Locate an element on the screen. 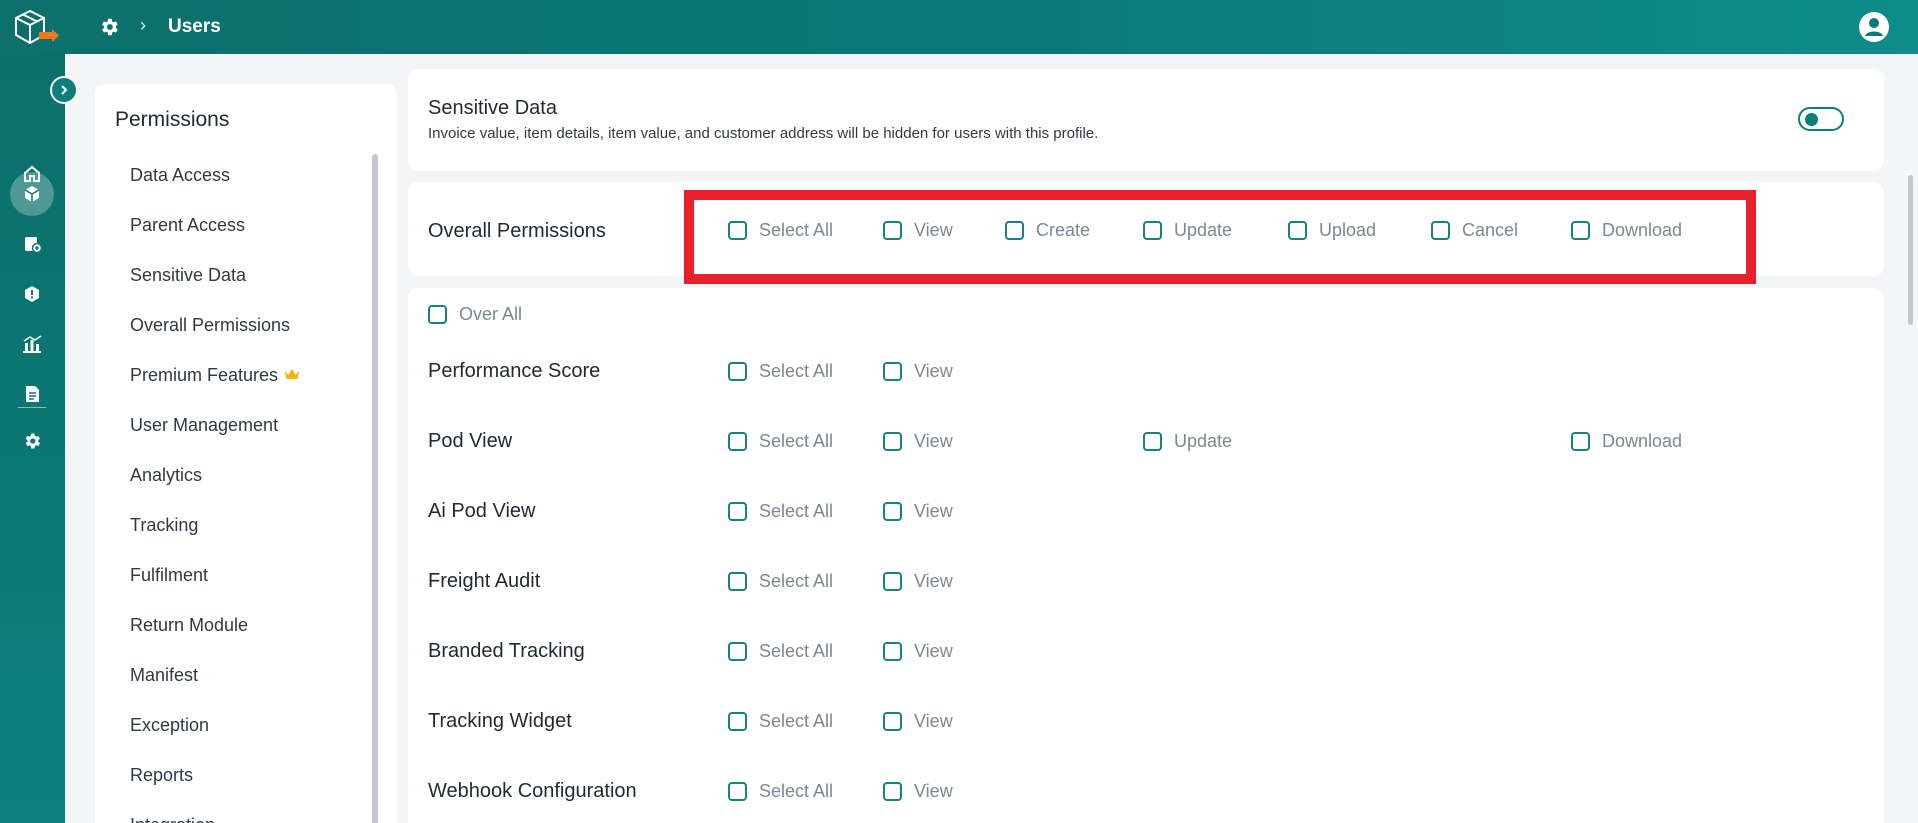  menu-item-label: Analytics is located at coordinates (166, 475).